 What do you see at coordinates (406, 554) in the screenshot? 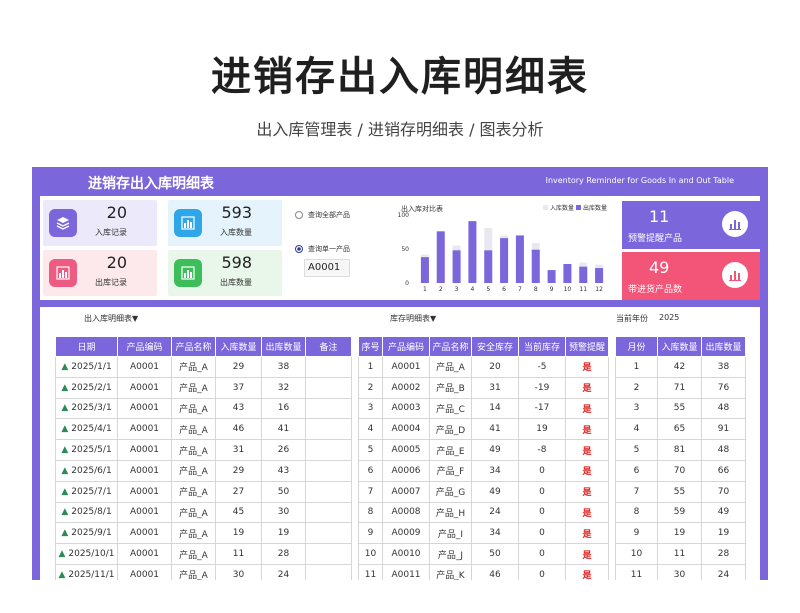
I see `table-cell: A0010` at bounding box center [406, 554].